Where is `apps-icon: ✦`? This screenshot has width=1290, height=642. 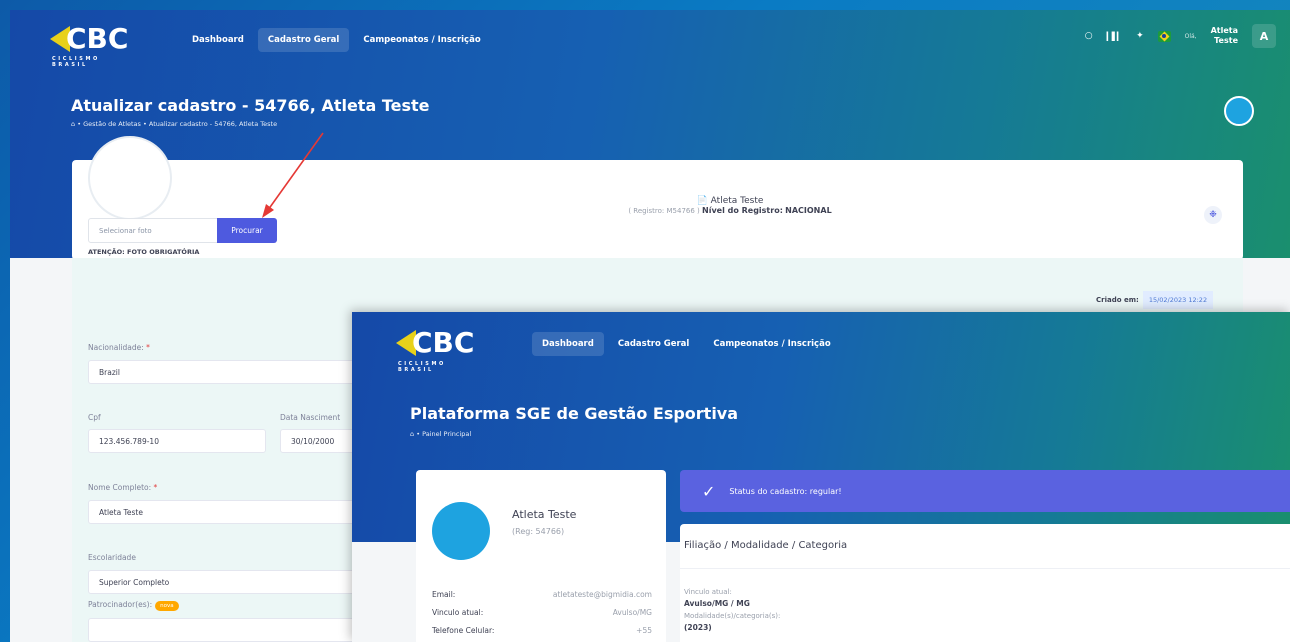 apps-icon: ✦ is located at coordinates (1140, 36).